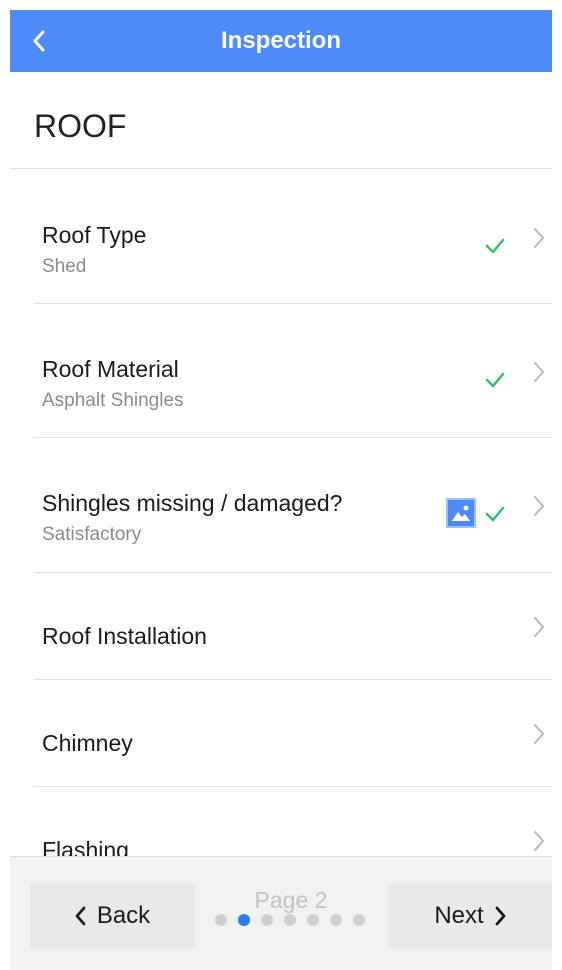 The width and height of the screenshot is (562, 970). I want to click on list-item-roof-material: Roof Material Asphalt Shingles, so click(293, 371).